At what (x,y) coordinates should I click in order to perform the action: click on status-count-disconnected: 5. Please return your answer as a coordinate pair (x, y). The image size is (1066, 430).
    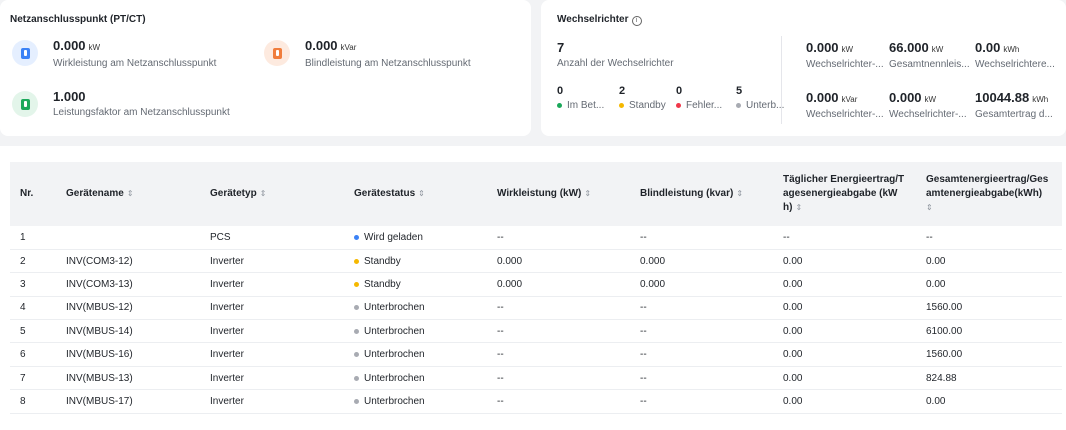
    Looking at the image, I should click on (739, 91).